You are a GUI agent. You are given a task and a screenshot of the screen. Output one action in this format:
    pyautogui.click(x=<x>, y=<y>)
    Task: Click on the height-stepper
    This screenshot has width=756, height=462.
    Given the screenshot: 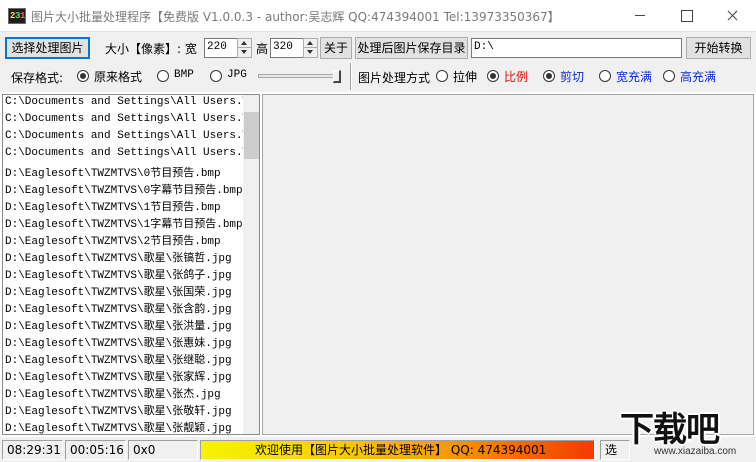 What is the action you would take?
    pyautogui.click(x=310, y=48)
    